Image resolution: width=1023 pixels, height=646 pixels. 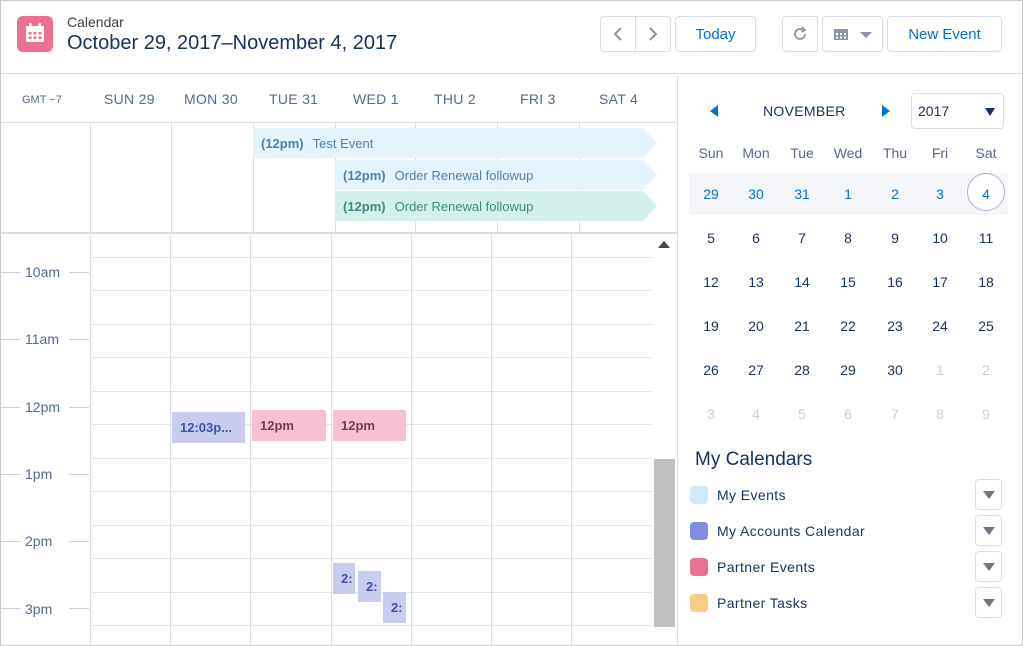 What do you see at coordinates (711, 282) in the screenshot?
I see `mini-calendar-day: 12` at bounding box center [711, 282].